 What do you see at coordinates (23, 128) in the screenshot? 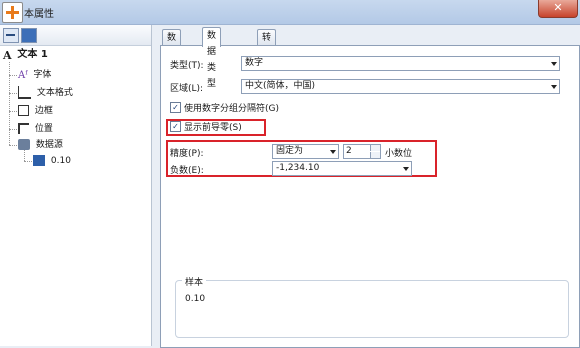
I see `position-icon` at bounding box center [23, 128].